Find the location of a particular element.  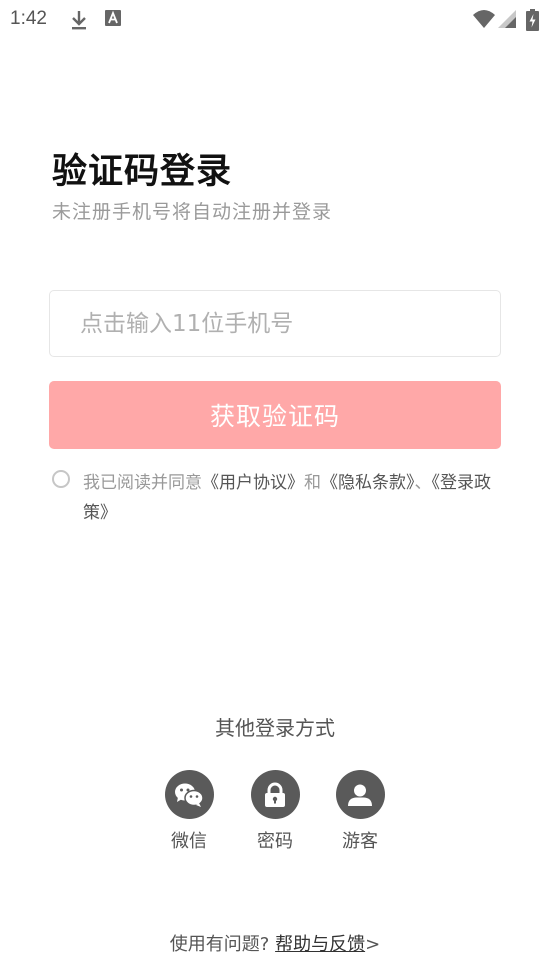

wechat-login-button: 微信 is located at coordinates (189, 811).